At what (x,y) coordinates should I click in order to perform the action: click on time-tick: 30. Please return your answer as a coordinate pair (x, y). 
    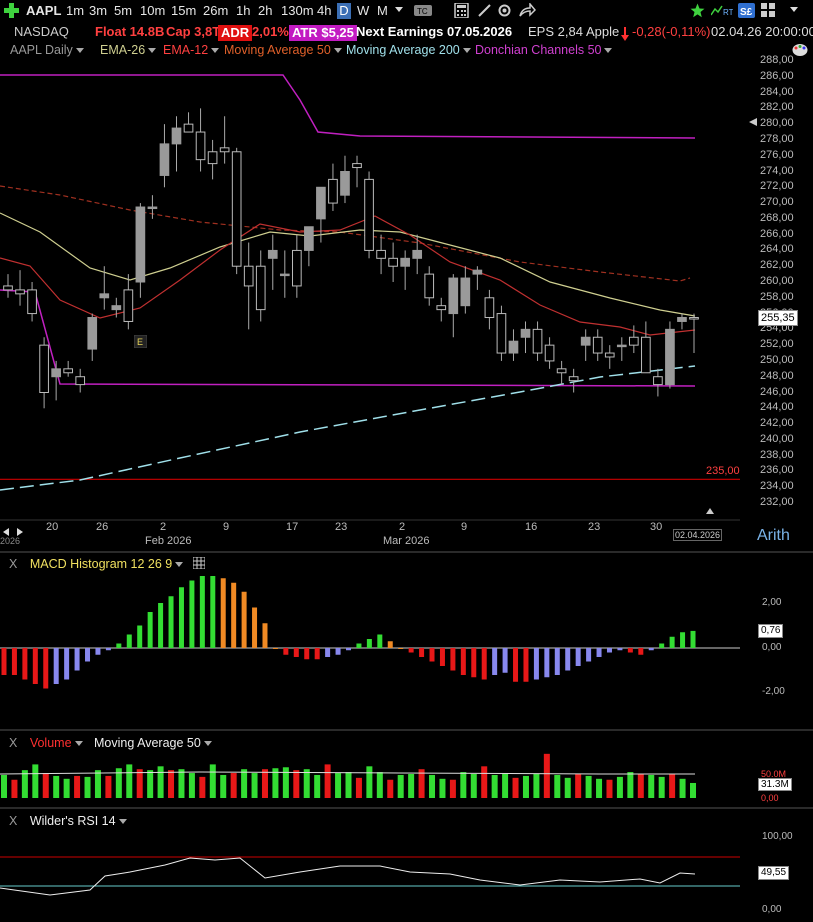
    Looking at the image, I should click on (656, 527).